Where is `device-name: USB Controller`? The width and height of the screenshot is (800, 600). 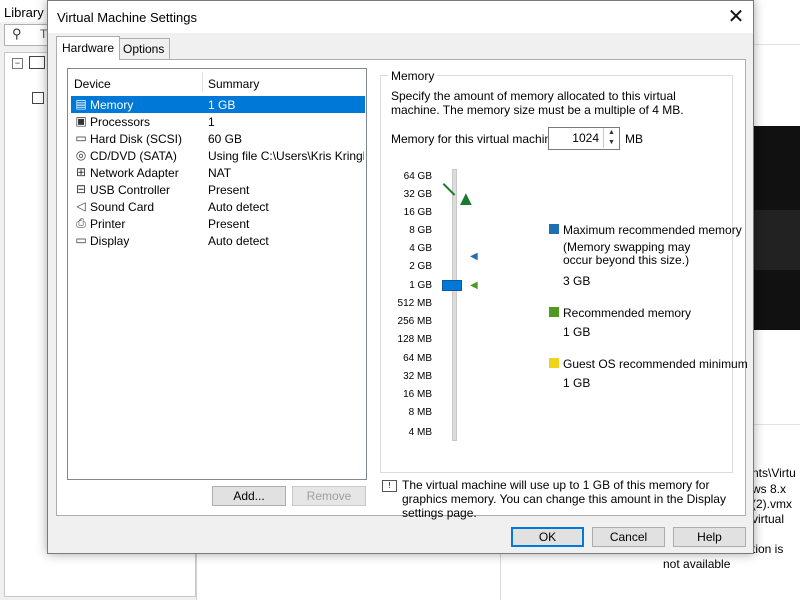
device-name: USB Controller is located at coordinates (130, 190).